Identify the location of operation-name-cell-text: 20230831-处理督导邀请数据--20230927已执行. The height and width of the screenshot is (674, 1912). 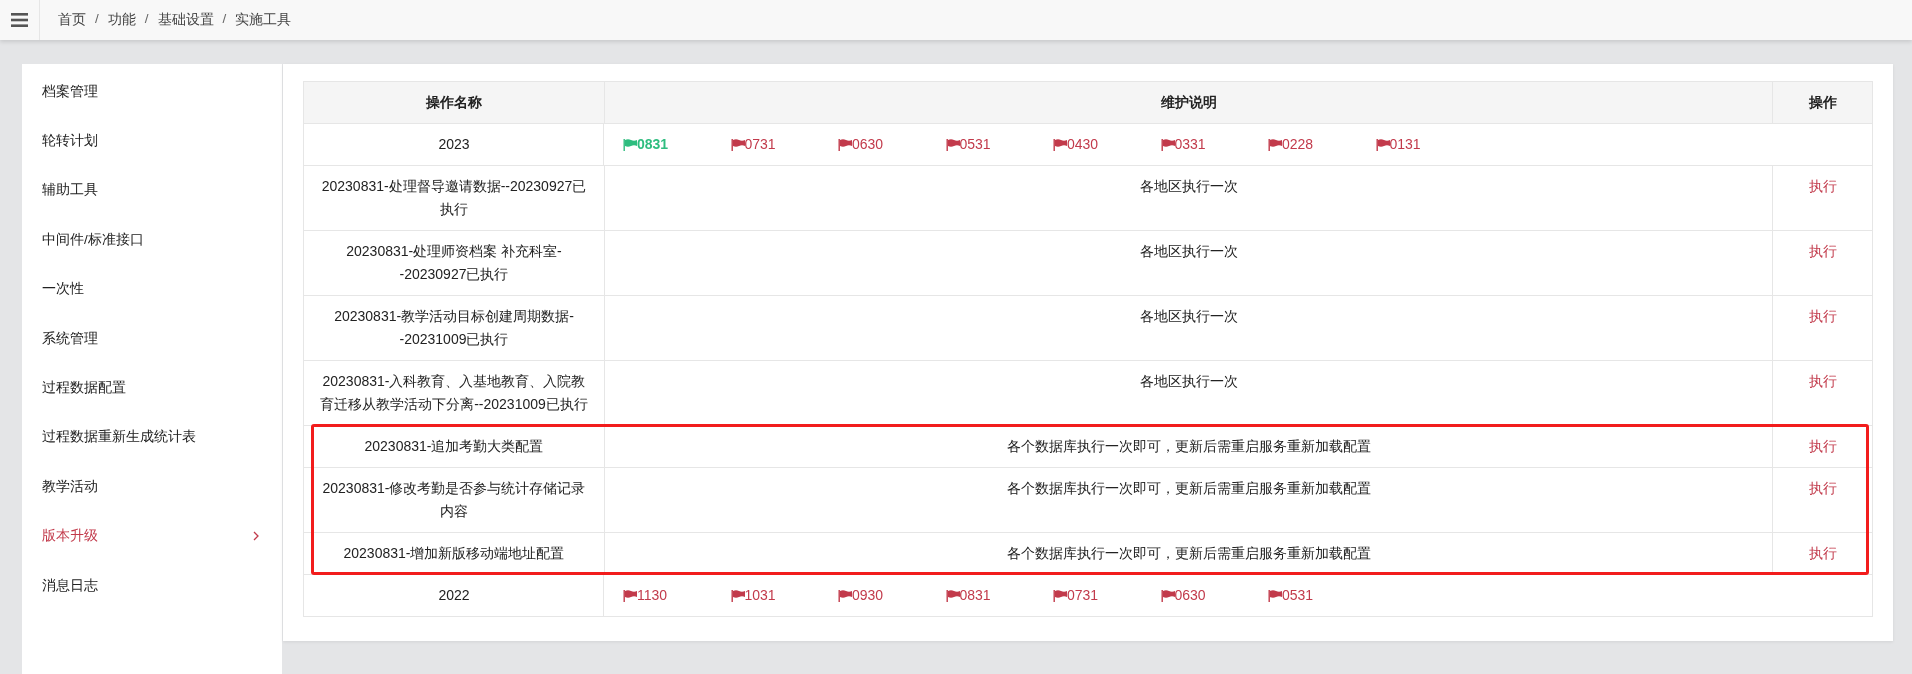
(454, 198).